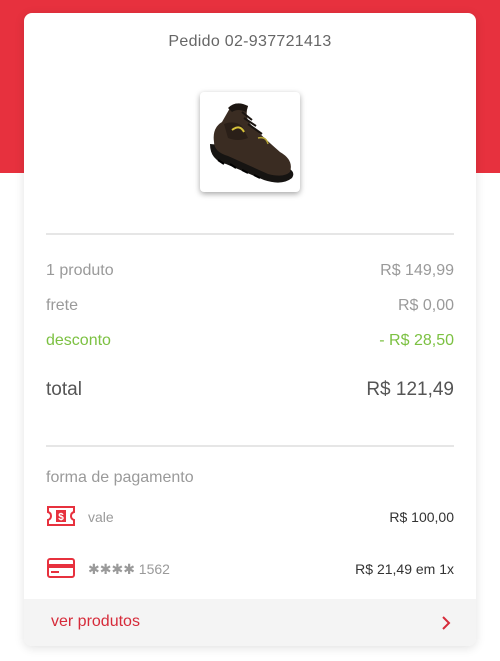  I want to click on products-row: 1 produto R$ 149,99, so click(250, 273).